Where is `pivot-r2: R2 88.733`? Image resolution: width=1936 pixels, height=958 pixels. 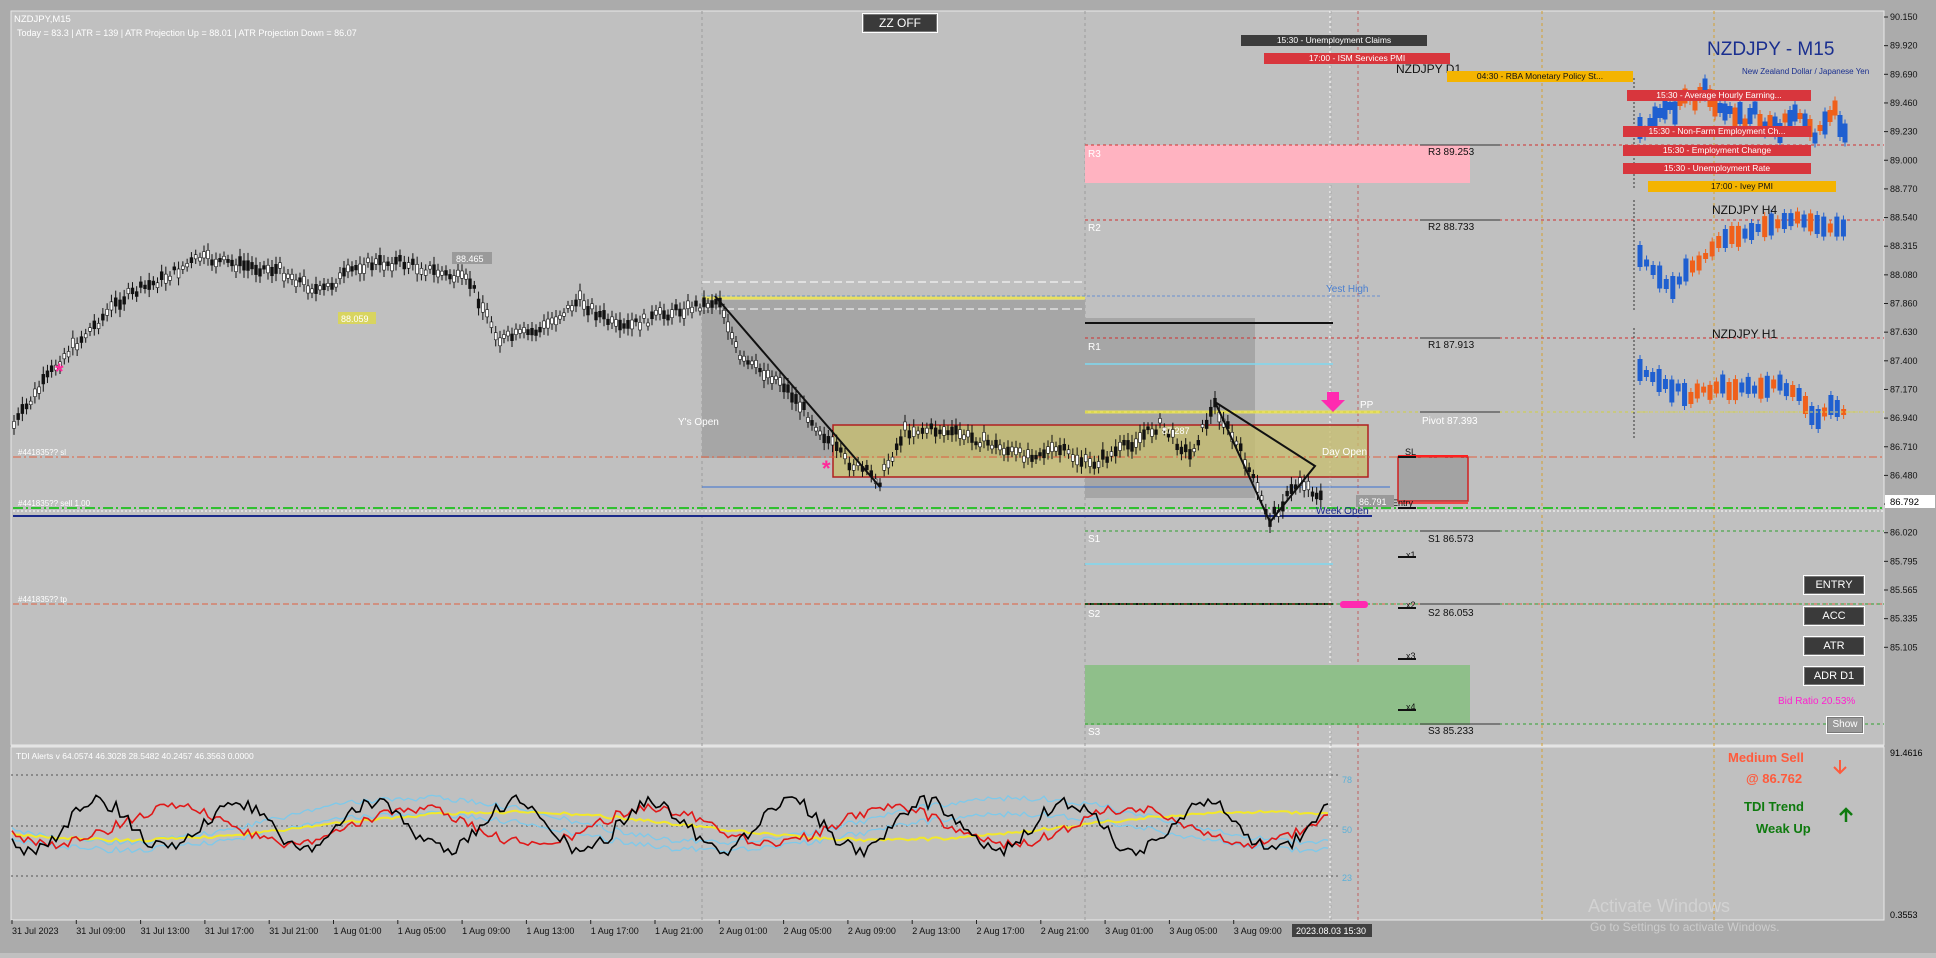
pivot-r2: R2 88.733 is located at coordinates (1451, 227).